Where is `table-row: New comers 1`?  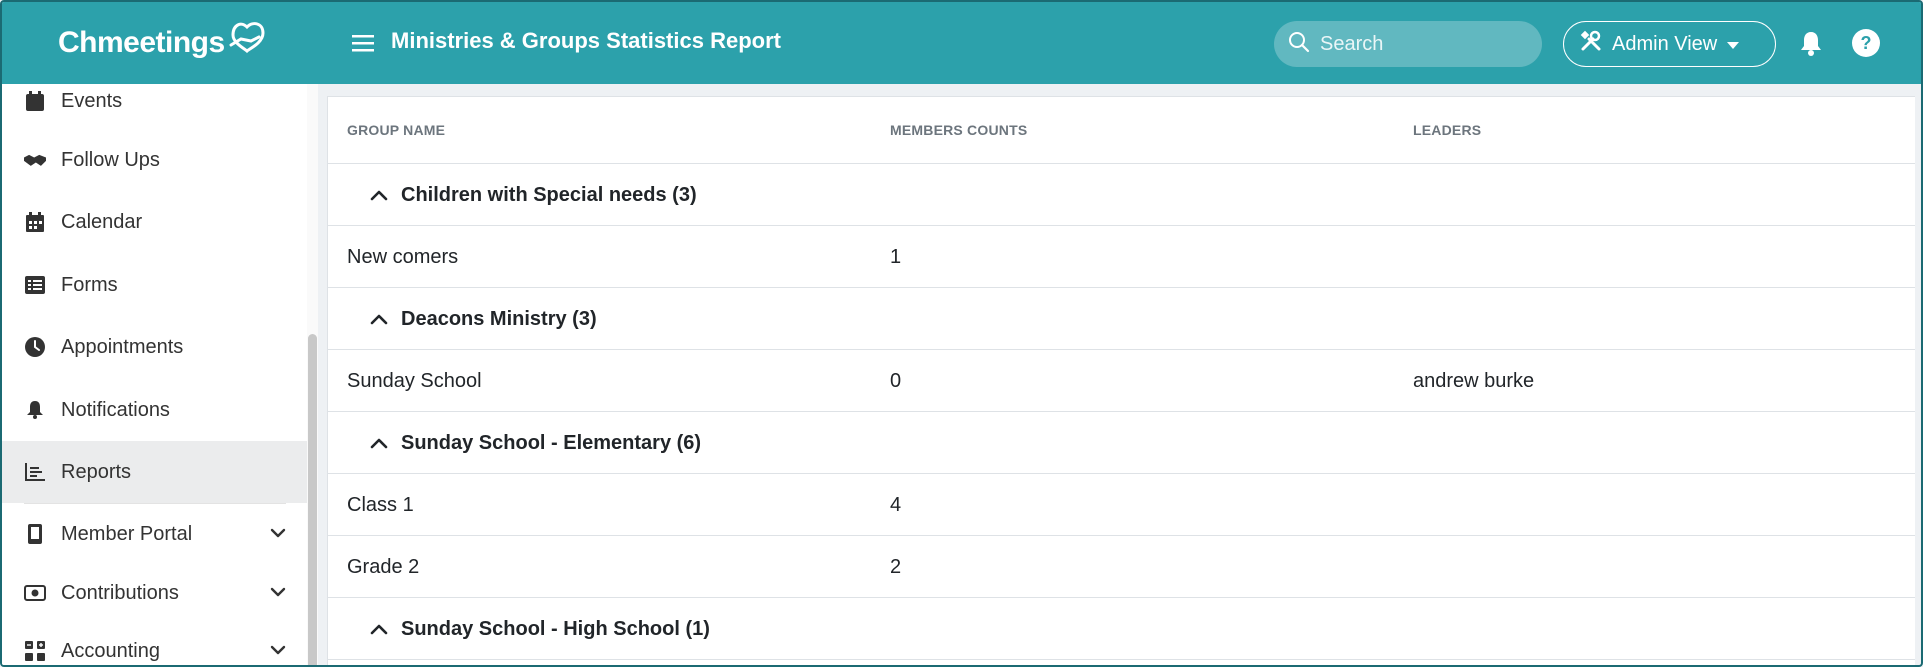
table-row: New comers 1 is located at coordinates (1121, 257).